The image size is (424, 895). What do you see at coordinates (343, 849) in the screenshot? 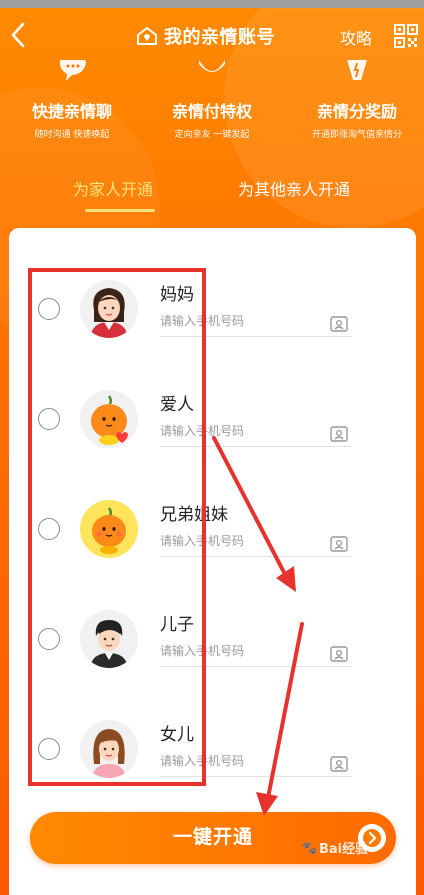
I see `watermark-text: Bai经验` at bounding box center [343, 849].